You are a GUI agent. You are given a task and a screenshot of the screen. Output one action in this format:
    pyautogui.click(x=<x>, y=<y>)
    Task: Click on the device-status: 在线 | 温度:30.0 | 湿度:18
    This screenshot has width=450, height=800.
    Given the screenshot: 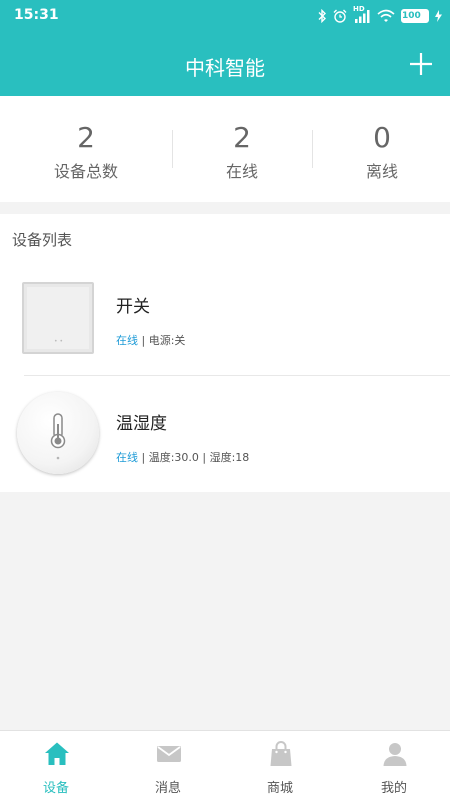 What is the action you would take?
    pyautogui.click(x=182, y=457)
    